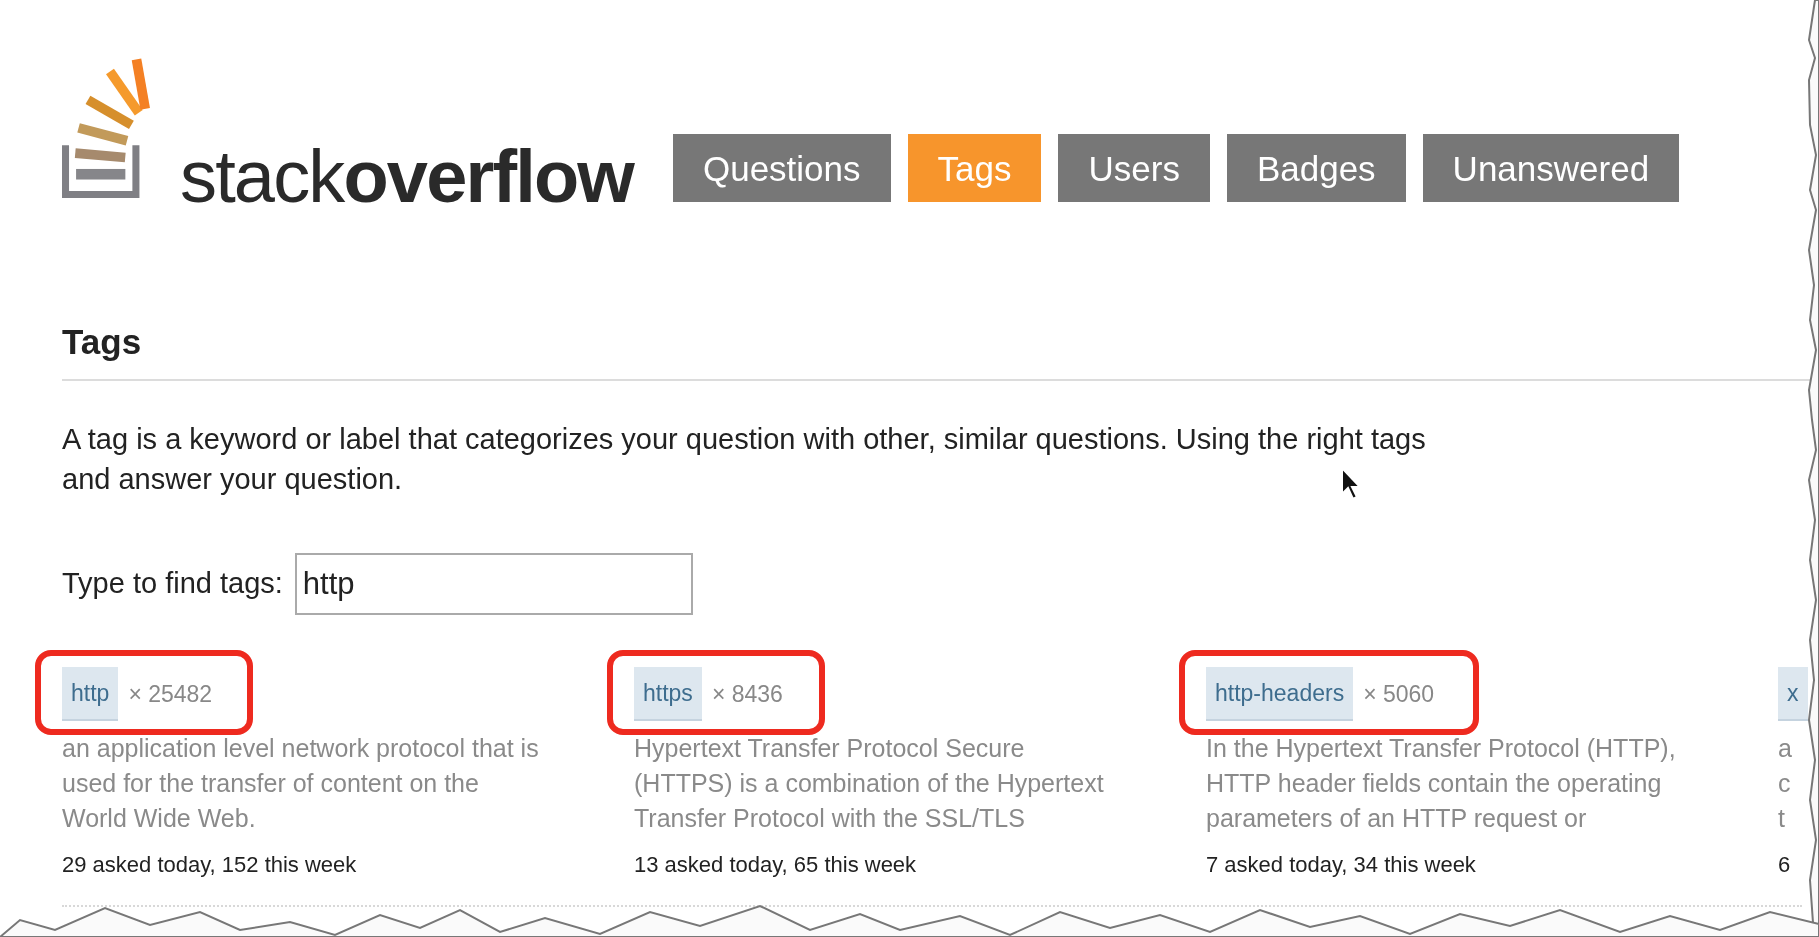  What do you see at coordinates (1316, 168) in the screenshot?
I see `nav-tab: Badges` at bounding box center [1316, 168].